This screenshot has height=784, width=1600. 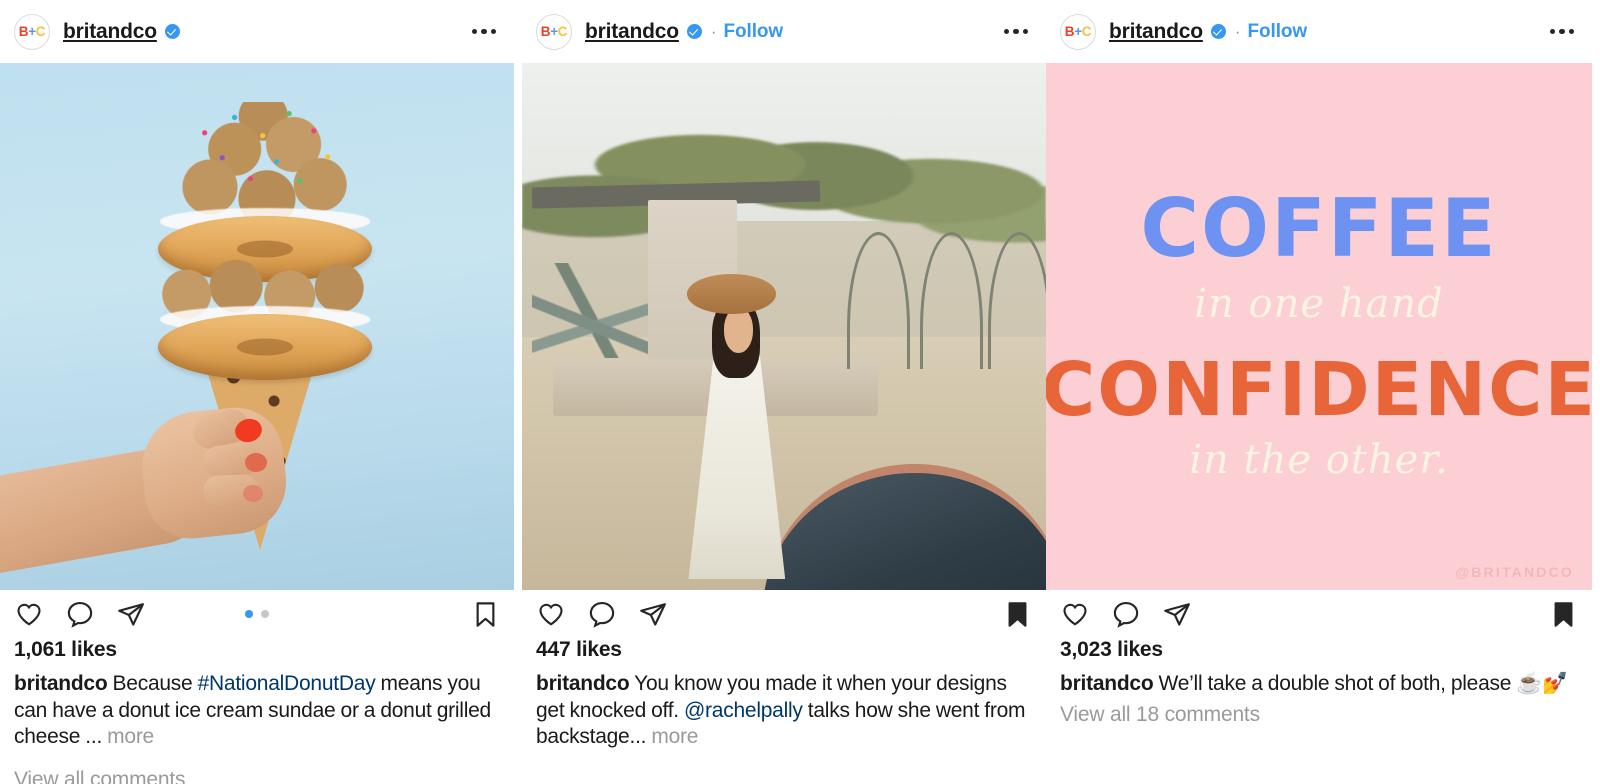 What do you see at coordinates (1319, 459) in the screenshot?
I see `quote-line-in-the-other: in the other.` at bounding box center [1319, 459].